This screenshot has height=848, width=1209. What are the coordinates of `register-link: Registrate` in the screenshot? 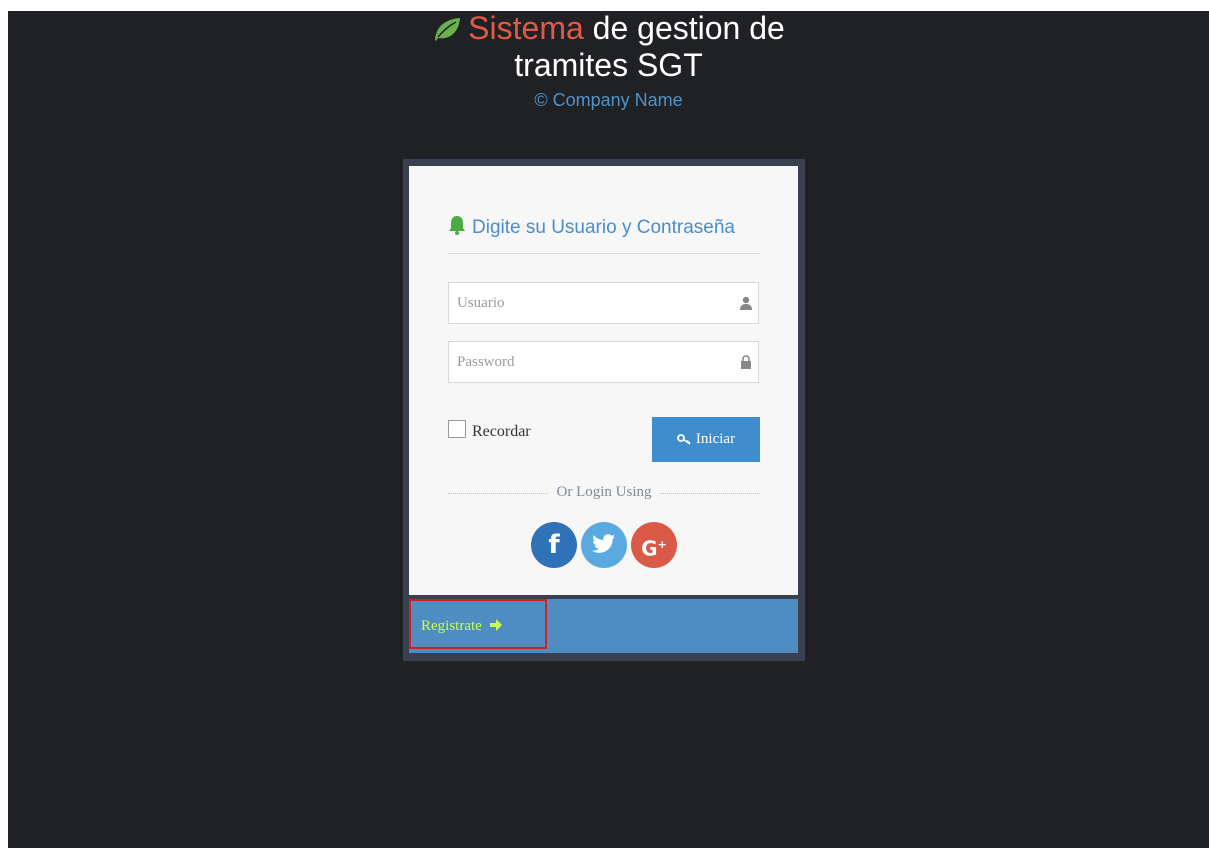 It's located at (478, 624).